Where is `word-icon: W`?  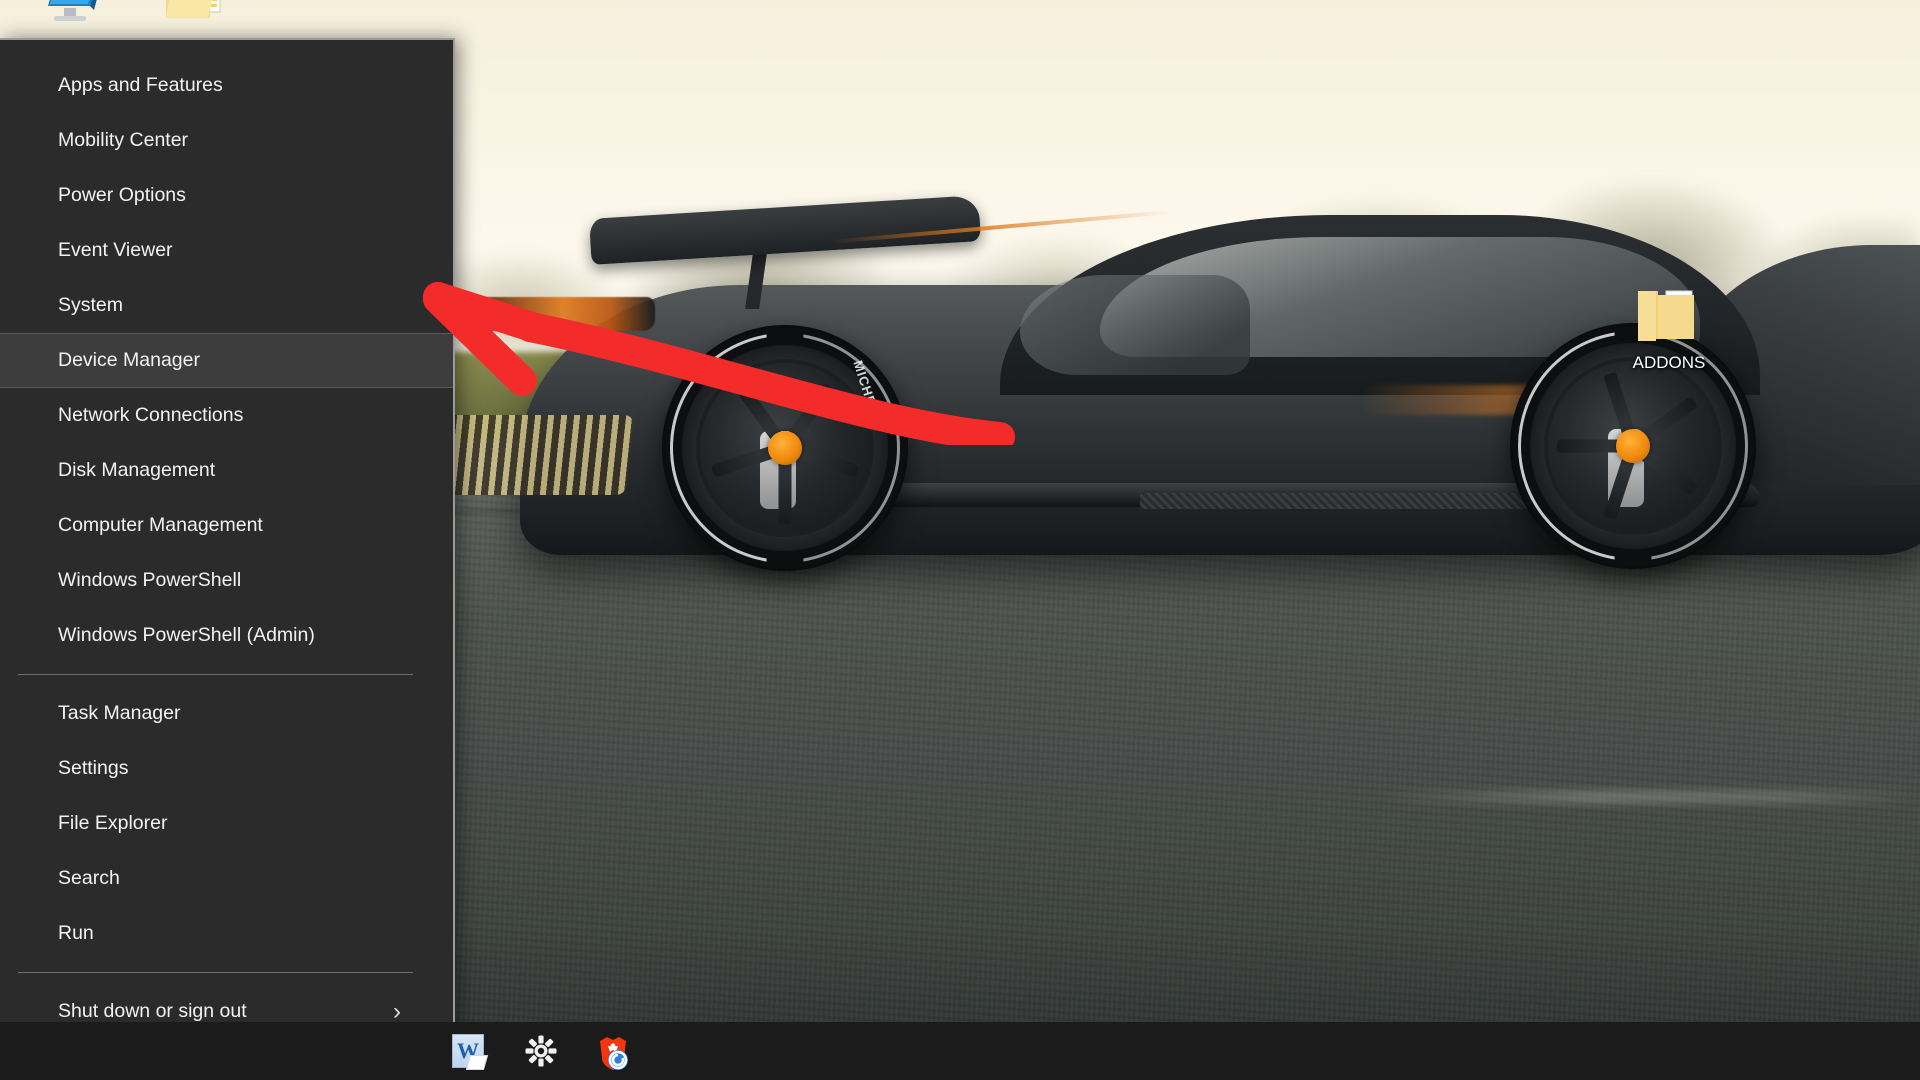
word-icon: W is located at coordinates (469, 1051).